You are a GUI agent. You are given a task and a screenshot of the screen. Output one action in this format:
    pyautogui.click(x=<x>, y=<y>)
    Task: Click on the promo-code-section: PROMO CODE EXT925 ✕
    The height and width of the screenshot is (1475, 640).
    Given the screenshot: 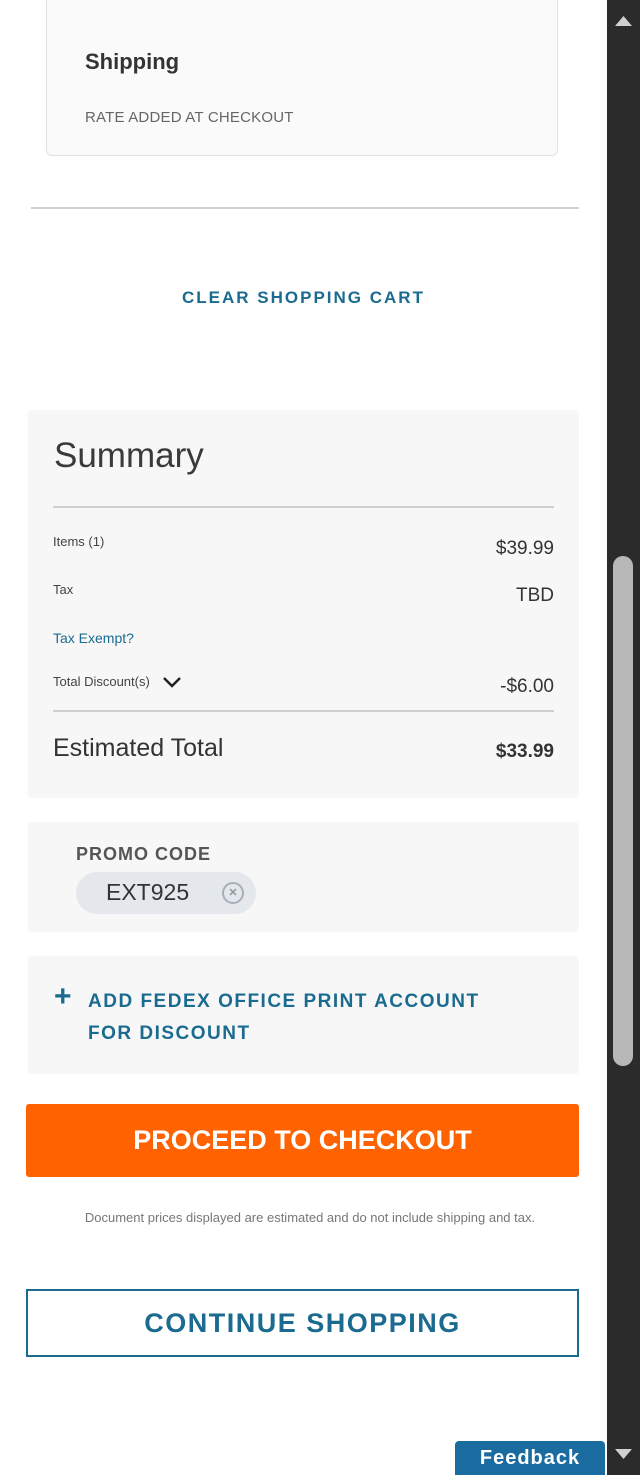 What is the action you would take?
    pyautogui.click(x=303, y=877)
    